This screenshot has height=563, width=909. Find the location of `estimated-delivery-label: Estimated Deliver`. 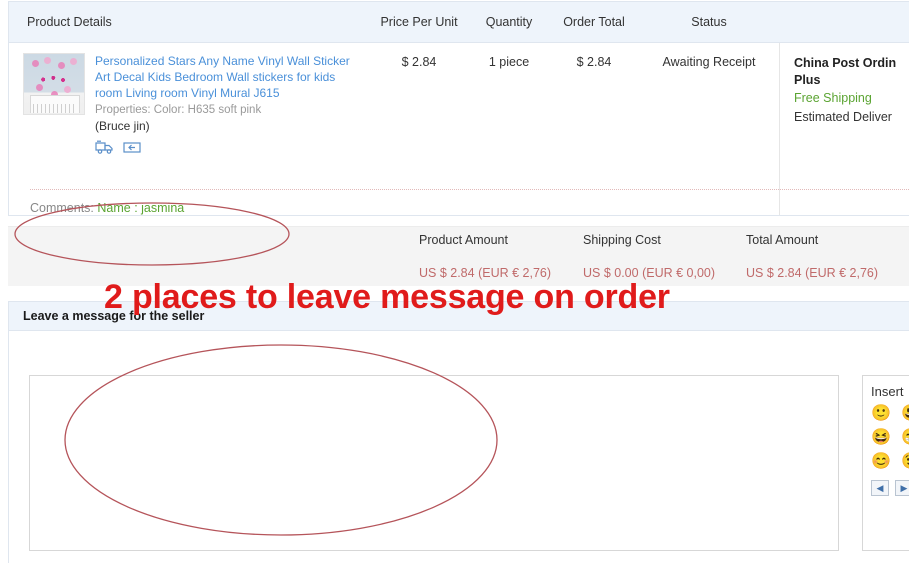

estimated-delivery-label: Estimated Deliver is located at coordinates (843, 117).